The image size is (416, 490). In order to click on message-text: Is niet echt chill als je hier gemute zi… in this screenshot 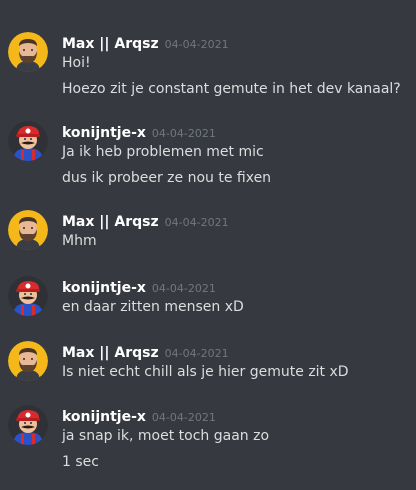, I will do `click(205, 372)`.